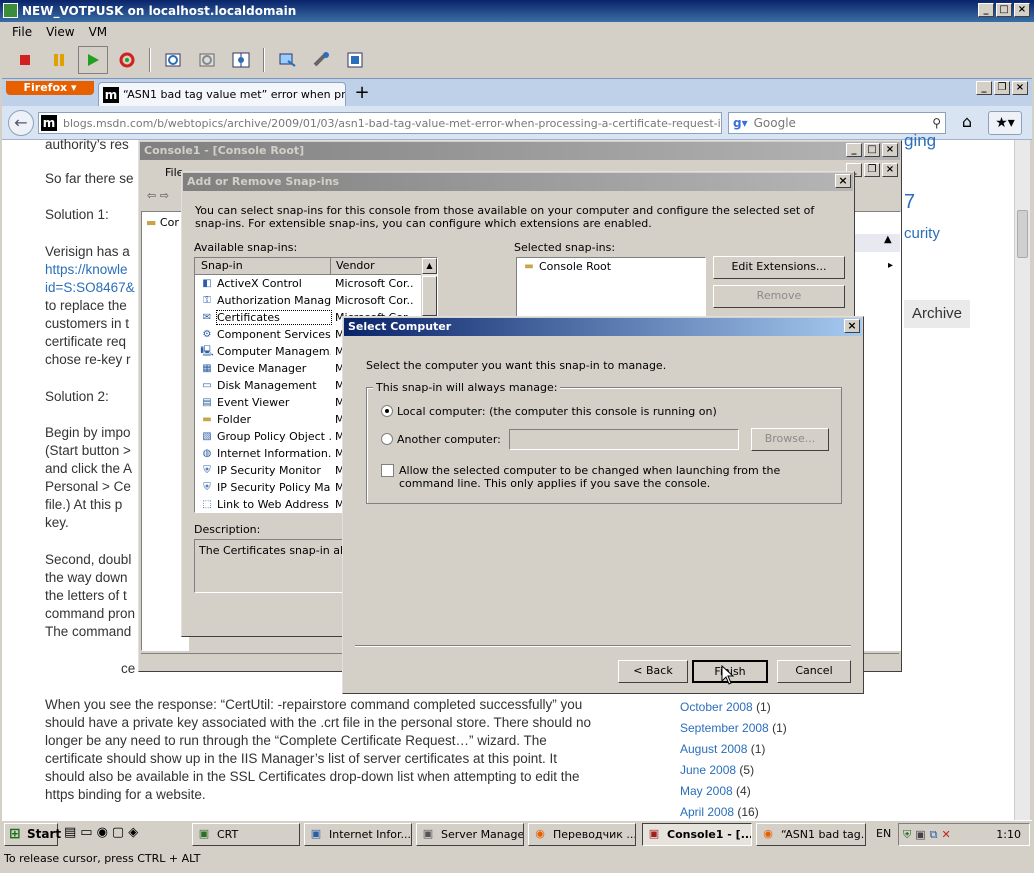 The height and width of the screenshot is (873, 1034). What do you see at coordinates (90, 613) in the screenshot?
I see `article-line: command pron` at bounding box center [90, 613].